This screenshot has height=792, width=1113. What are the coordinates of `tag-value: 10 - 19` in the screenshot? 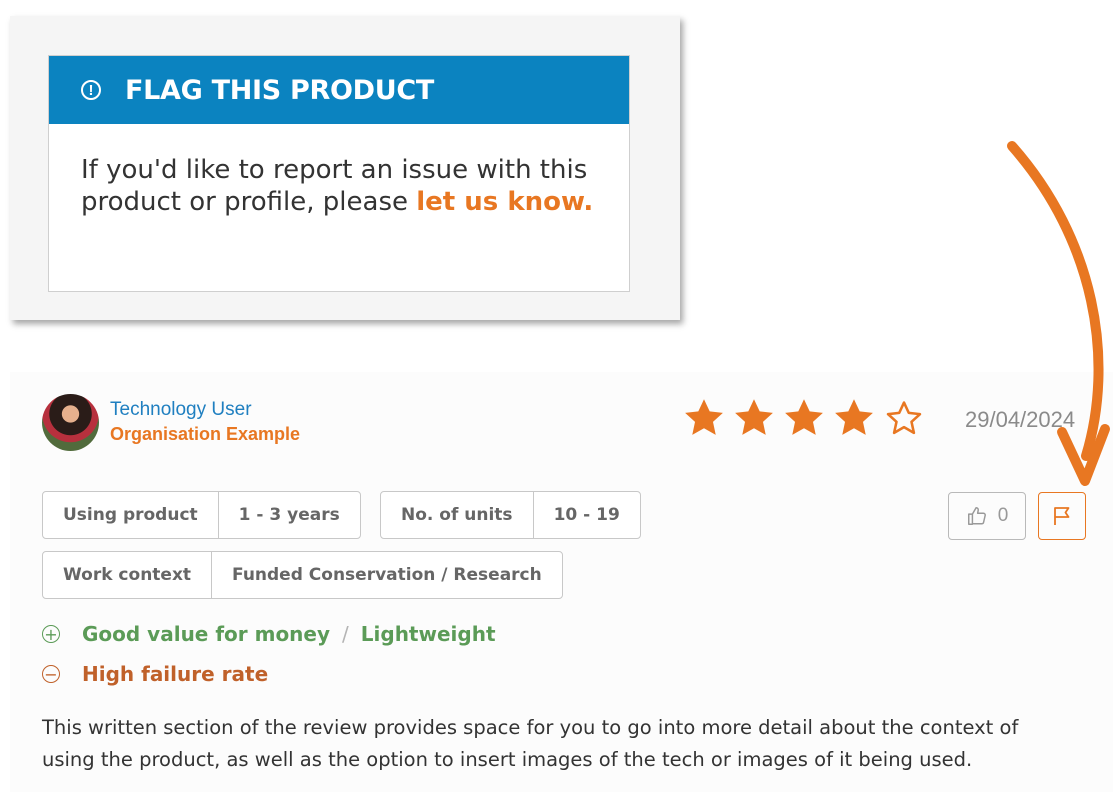 It's located at (586, 515).